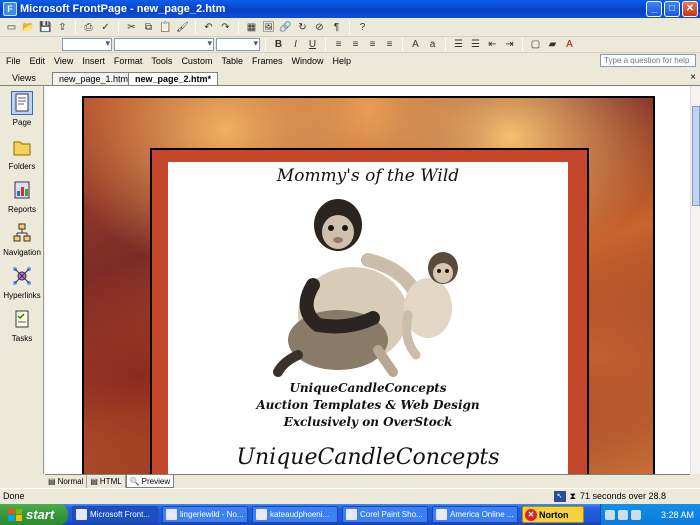 This screenshot has height=525, width=700. I want to click on status-bar: Done ↖ ⧗ 71 seconds over 28.8, so click(350, 496).